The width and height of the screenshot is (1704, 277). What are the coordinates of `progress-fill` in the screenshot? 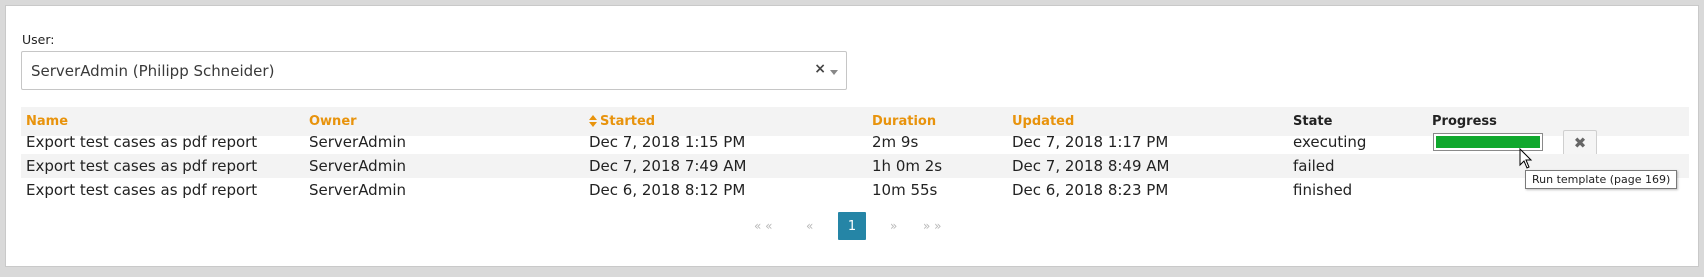 It's located at (1488, 142).